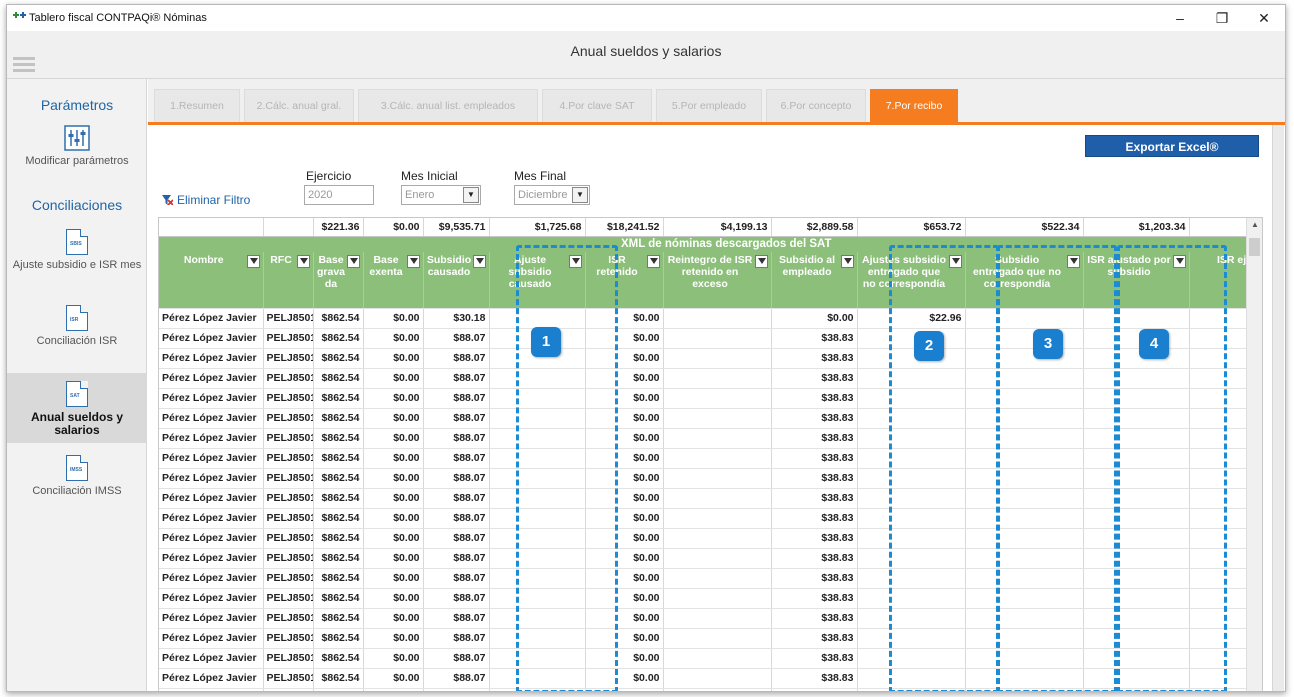 This screenshot has height=697, width=1294. What do you see at coordinates (709, 105) in the screenshot?
I see `tab-por-empleado: 5.Por empleado` at bounding box center [709, 105].